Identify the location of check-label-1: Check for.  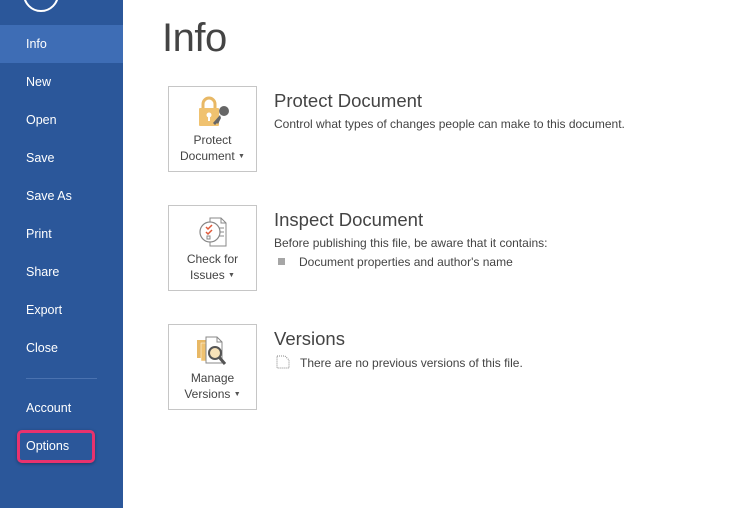
(212, 259).